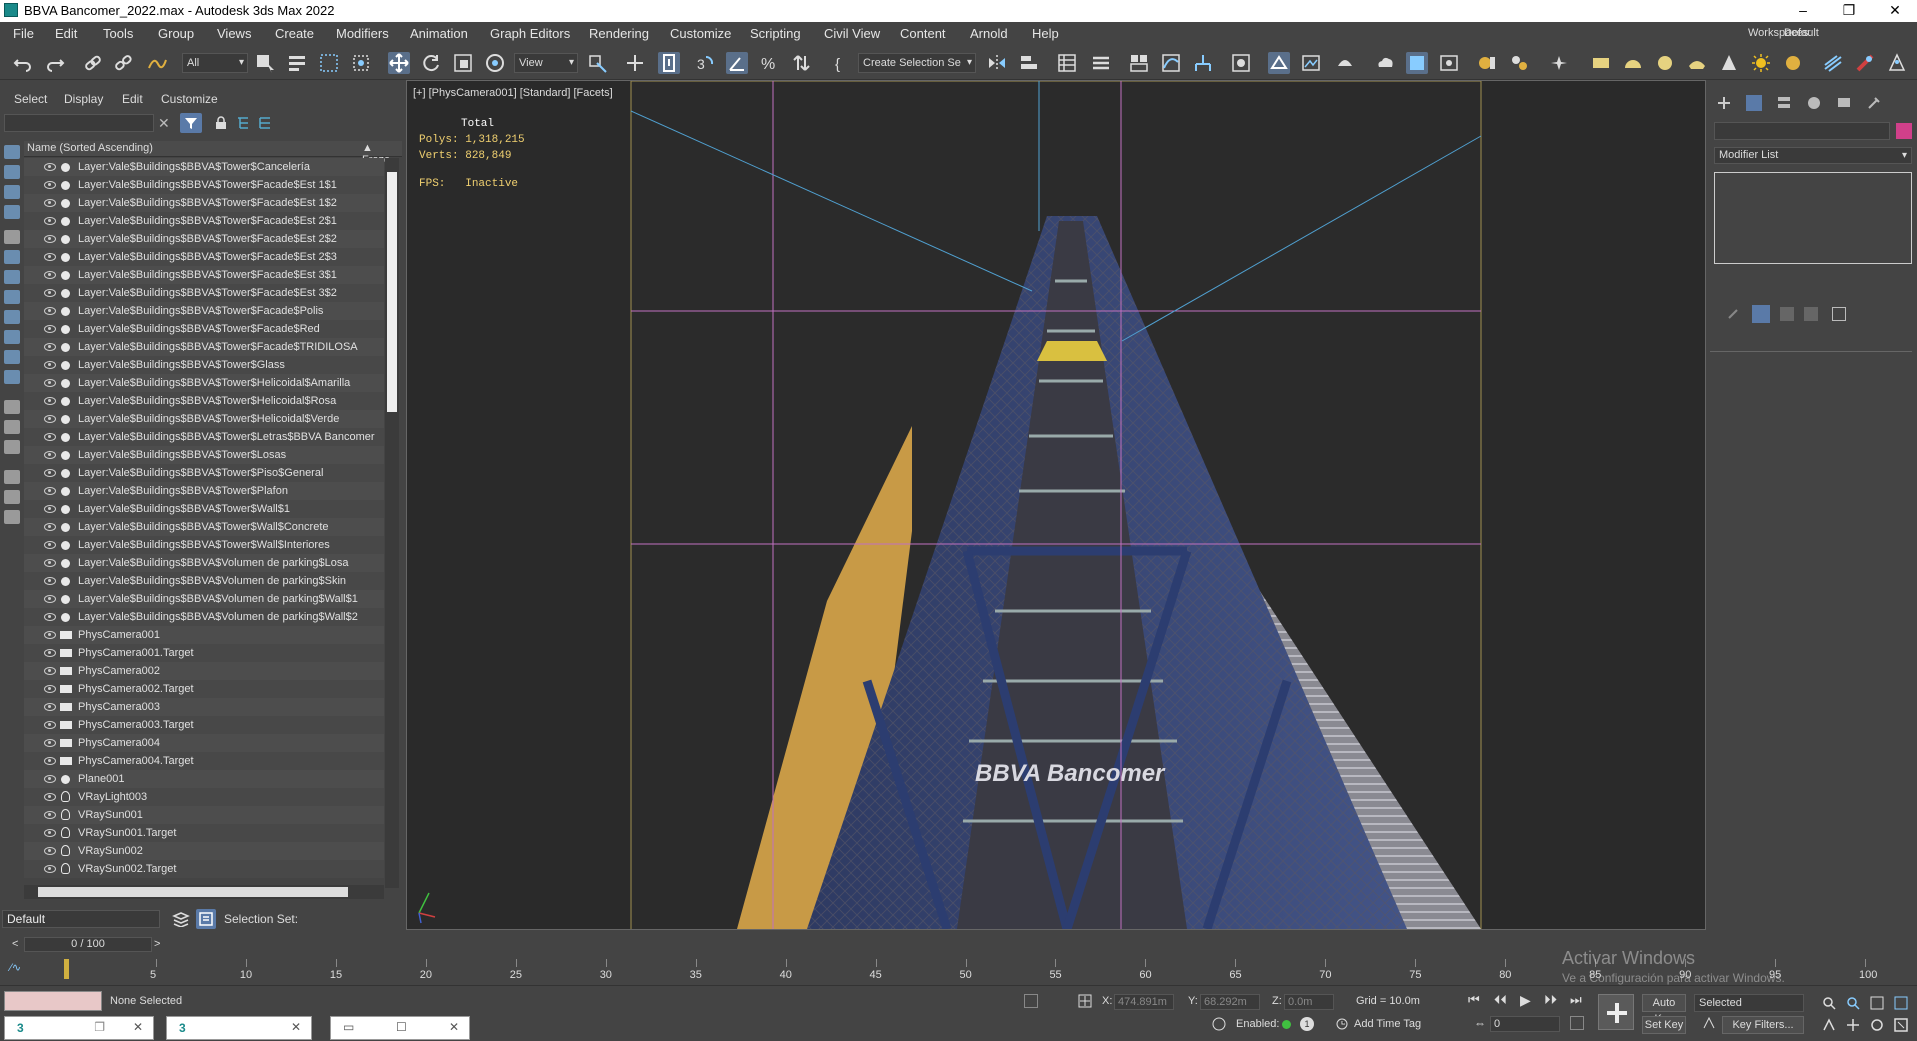 This screenshot has height=1041, width=1917. Describe the element at coordinates (1813, 155) in the screenshot. I see `modifier-list-dropdown: Modifier List ▾` at that location.